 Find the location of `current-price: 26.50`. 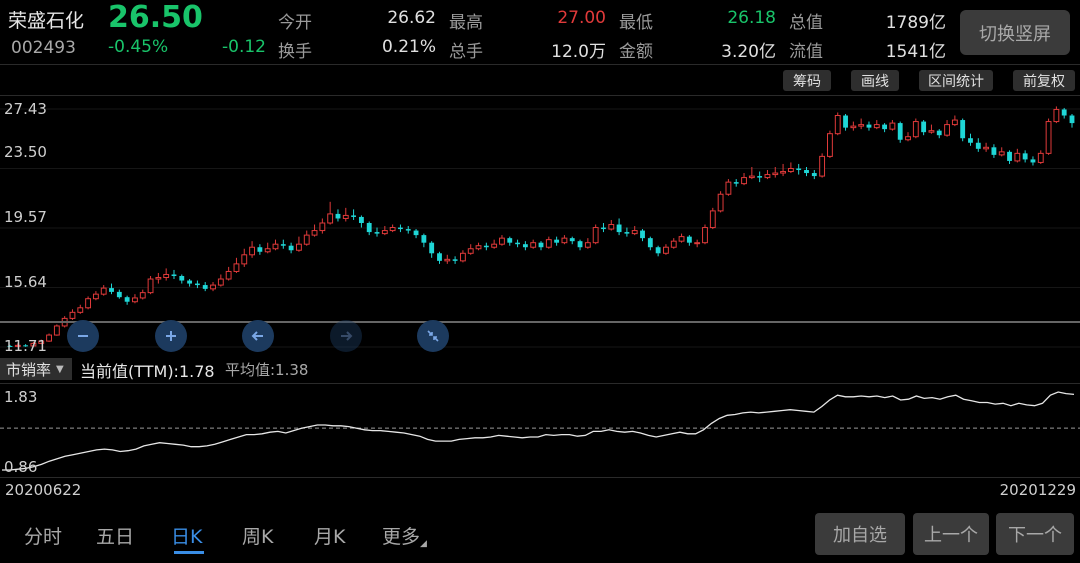

current-price: 26.50 is located at coordinates (155, 17).